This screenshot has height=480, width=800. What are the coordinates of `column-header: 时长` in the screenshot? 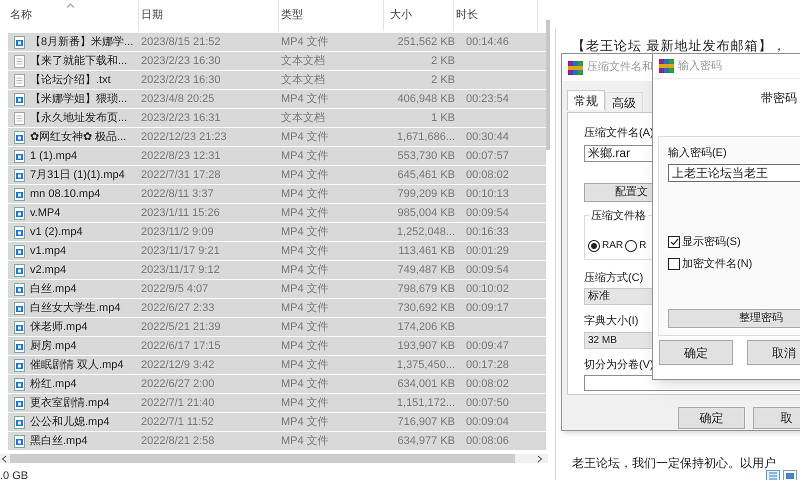 It's located at (496, 15).